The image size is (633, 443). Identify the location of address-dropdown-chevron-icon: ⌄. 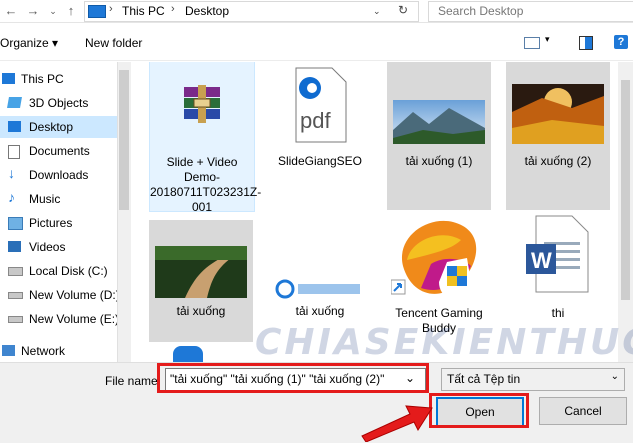
(377, 11).